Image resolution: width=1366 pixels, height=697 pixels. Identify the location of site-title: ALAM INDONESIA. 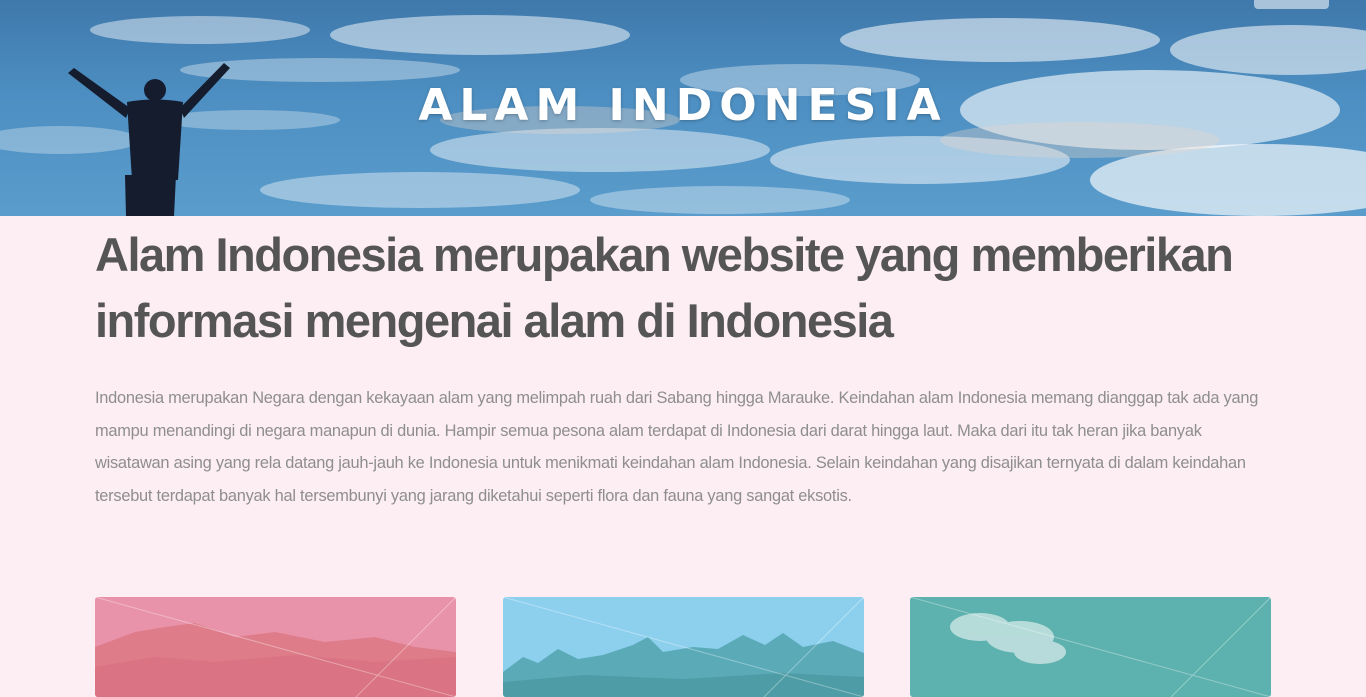
(683, 105).